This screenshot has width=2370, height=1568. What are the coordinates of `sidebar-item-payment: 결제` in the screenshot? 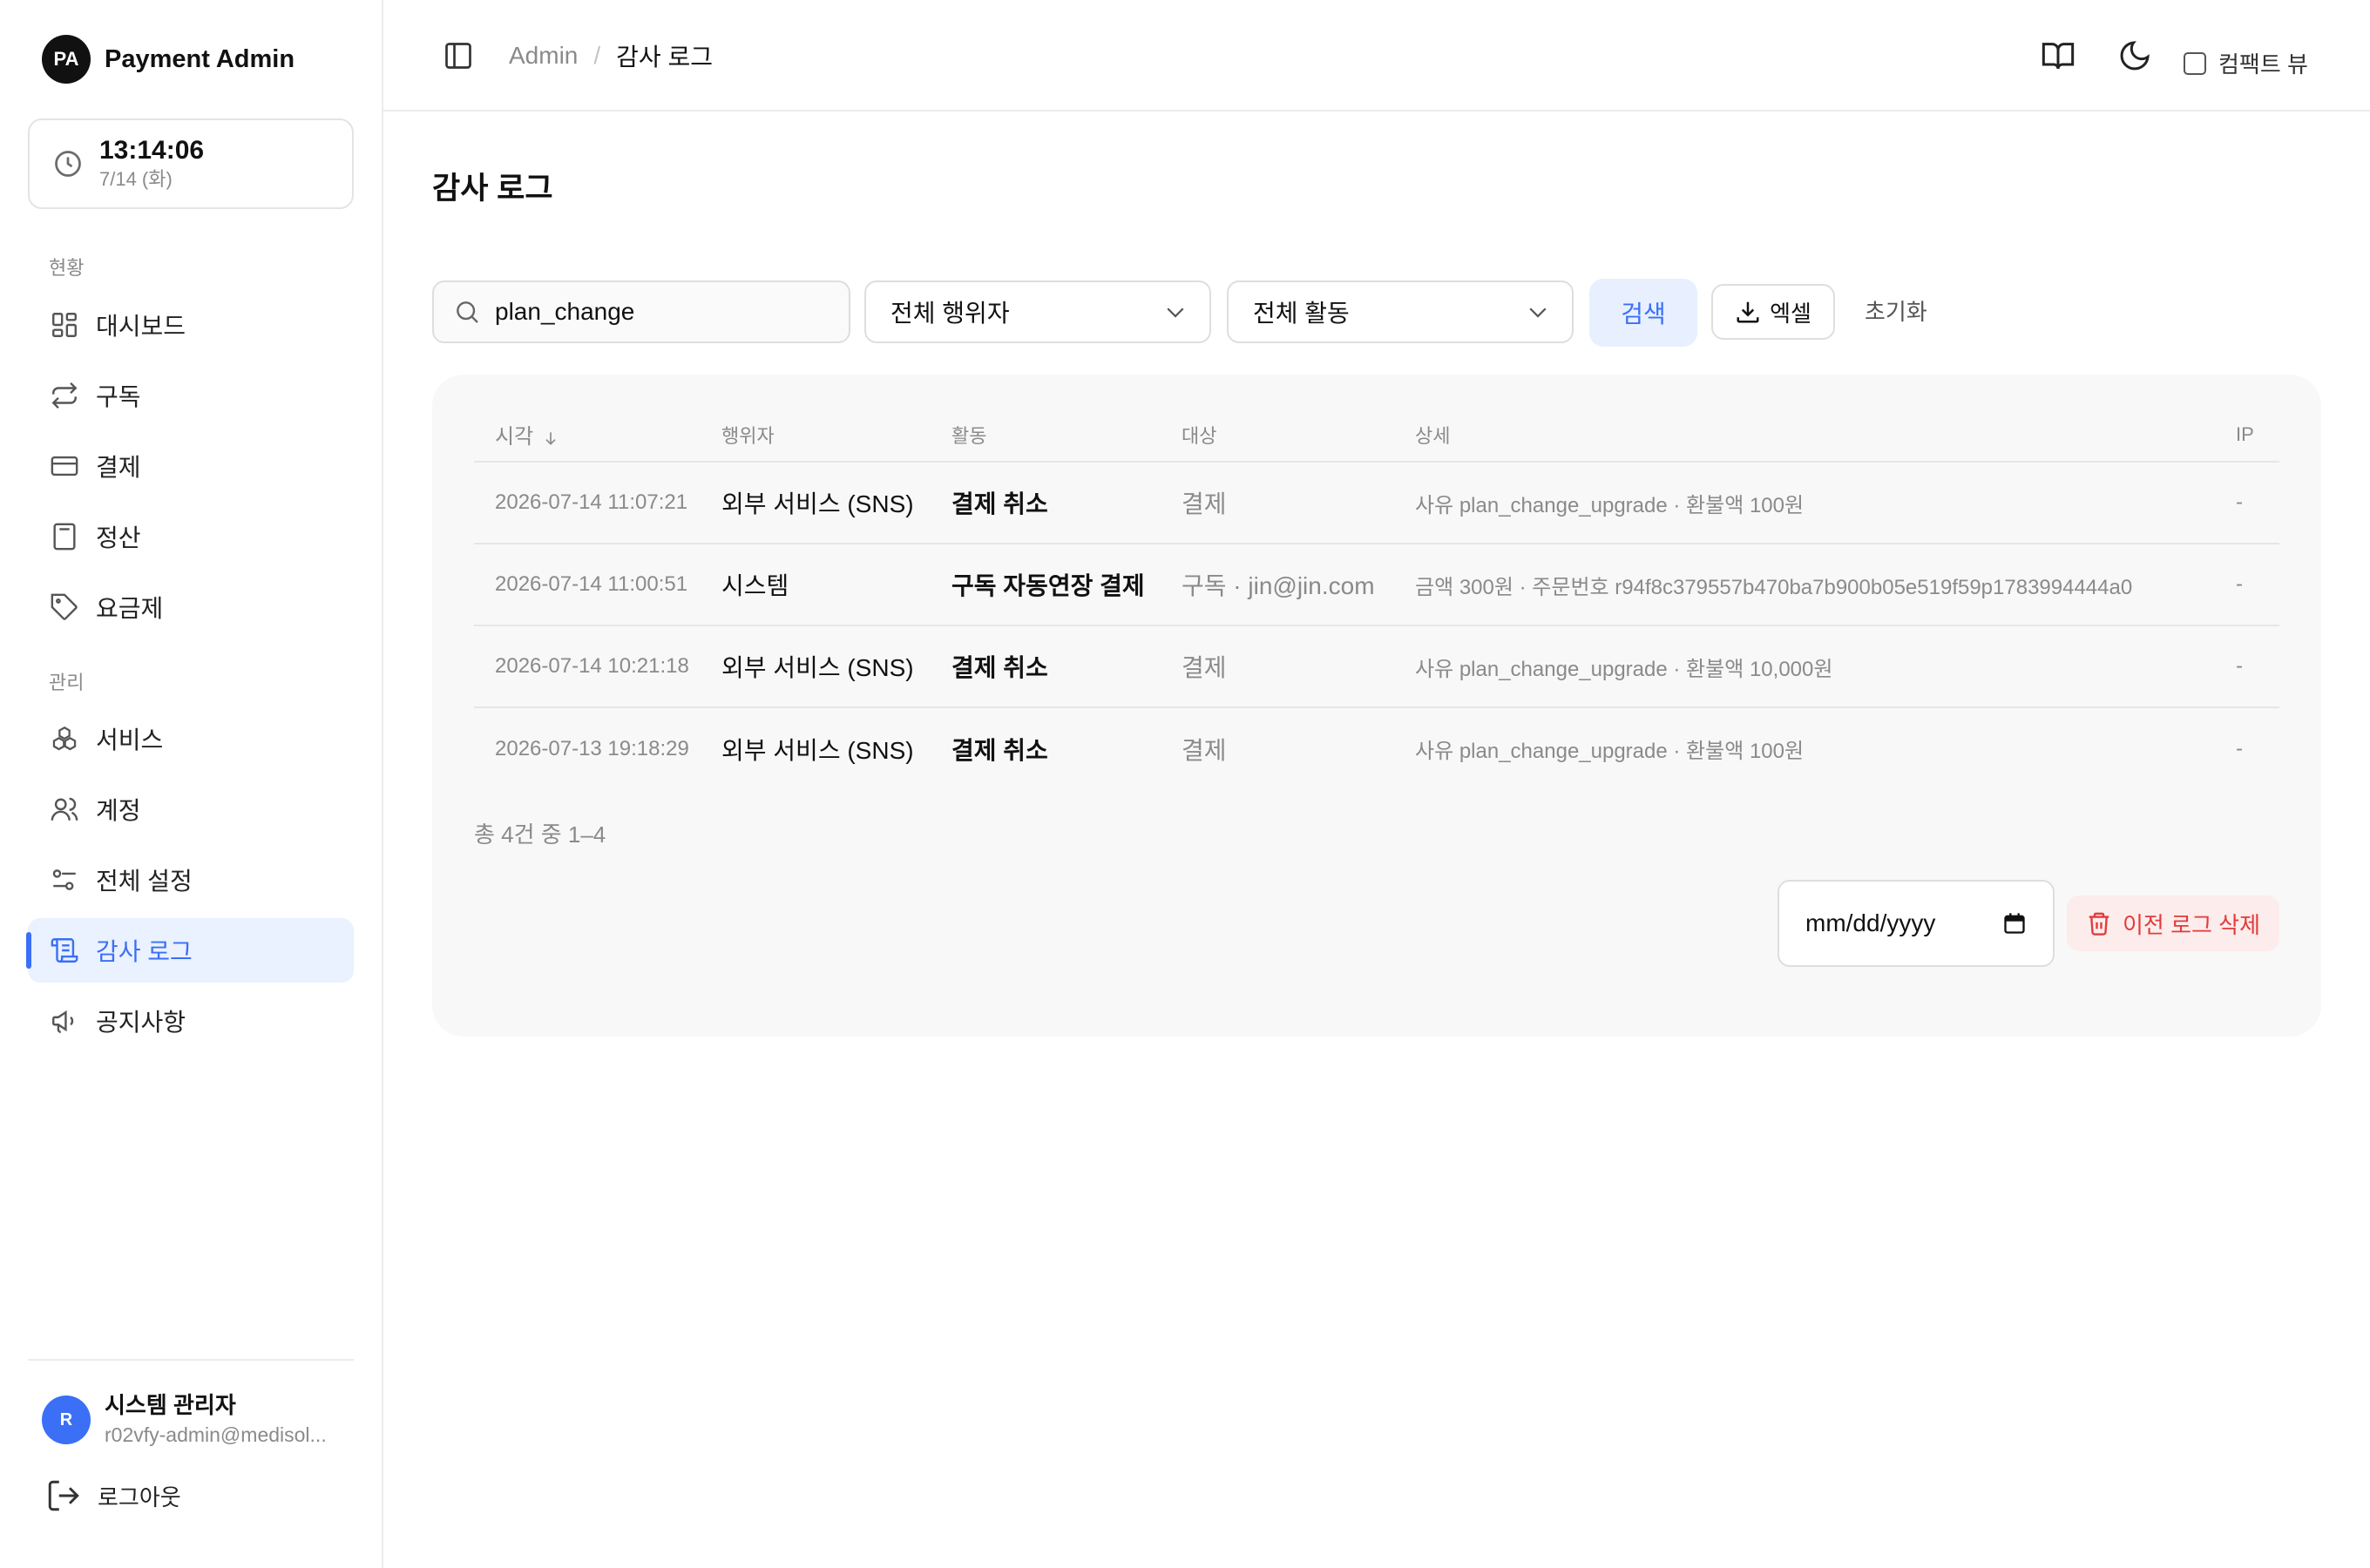 It's located at (191, 466).